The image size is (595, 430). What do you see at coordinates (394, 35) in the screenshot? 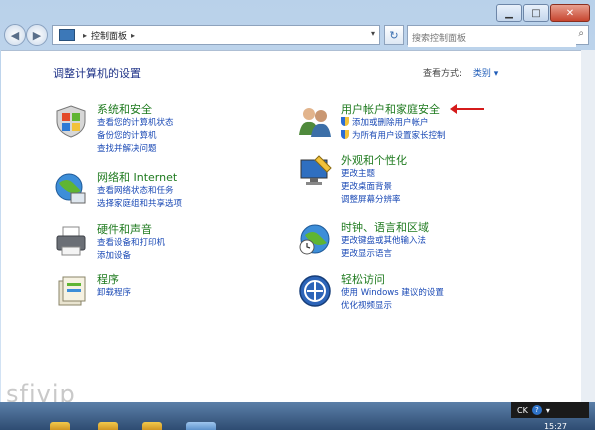
I see `refresh-button: ↻` at bounding box center [394, 35].